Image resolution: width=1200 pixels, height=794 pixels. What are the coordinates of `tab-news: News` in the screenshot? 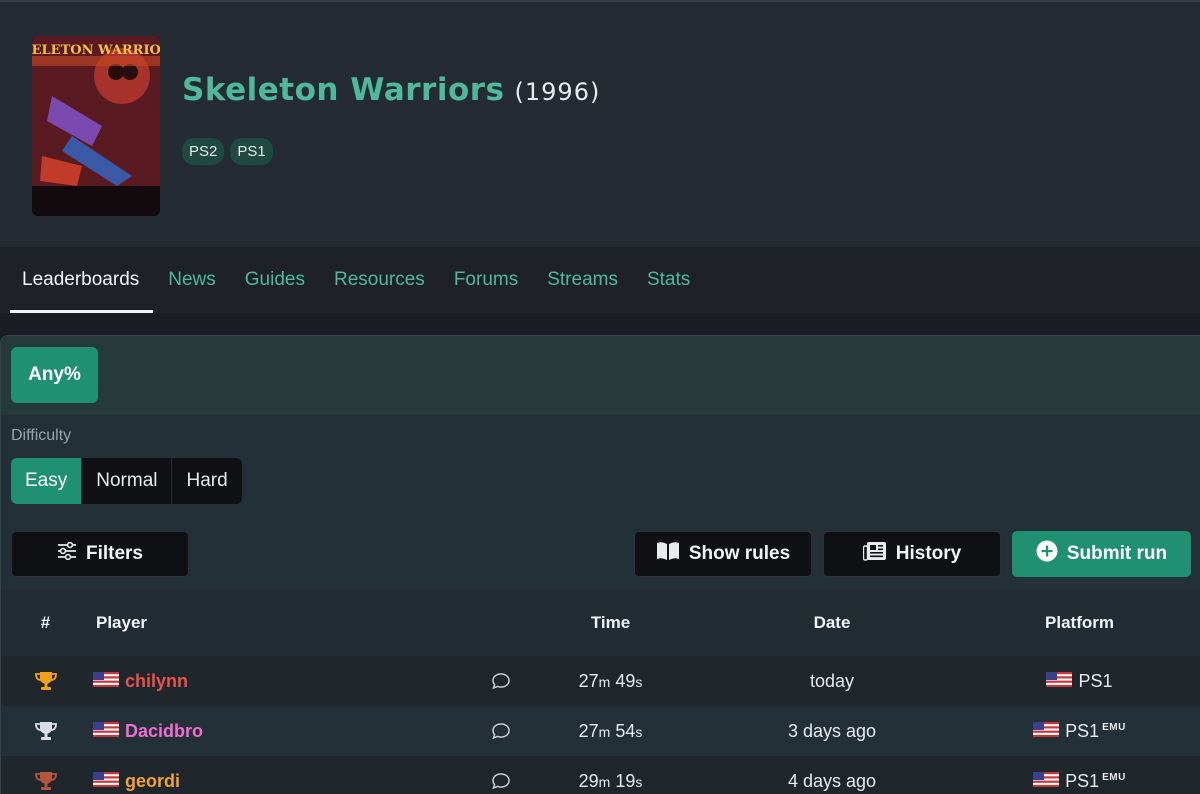 It's located at (193, 280).